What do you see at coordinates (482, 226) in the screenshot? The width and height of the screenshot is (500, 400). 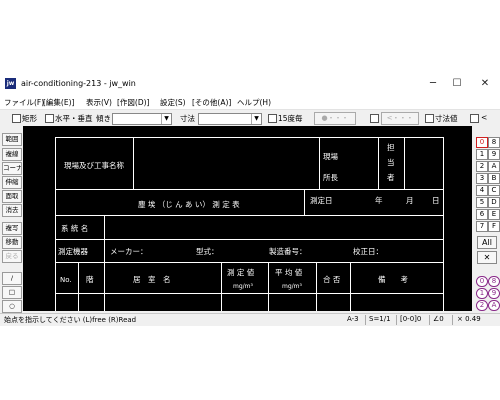 I see `layer-7-button: 7` at bounding box center [482, 226].